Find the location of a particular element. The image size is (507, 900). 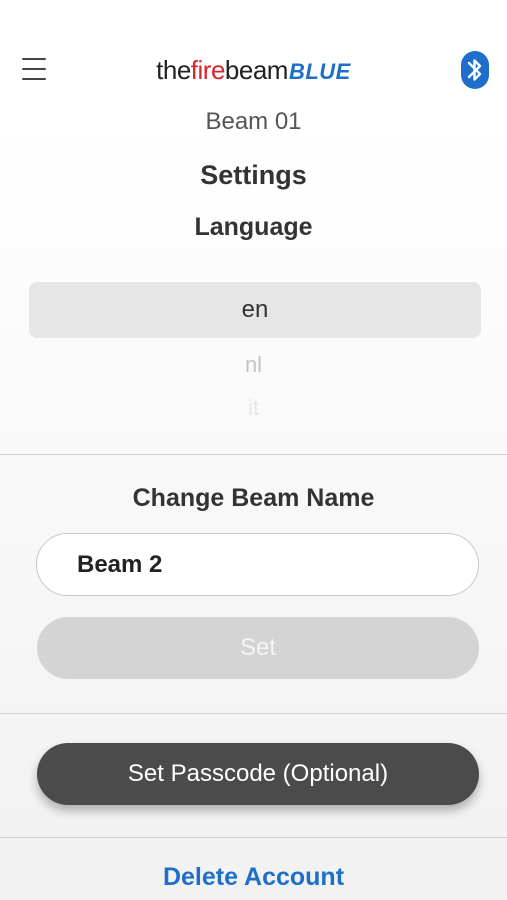

logo-fire: fire is located at coordinates (208, 70).